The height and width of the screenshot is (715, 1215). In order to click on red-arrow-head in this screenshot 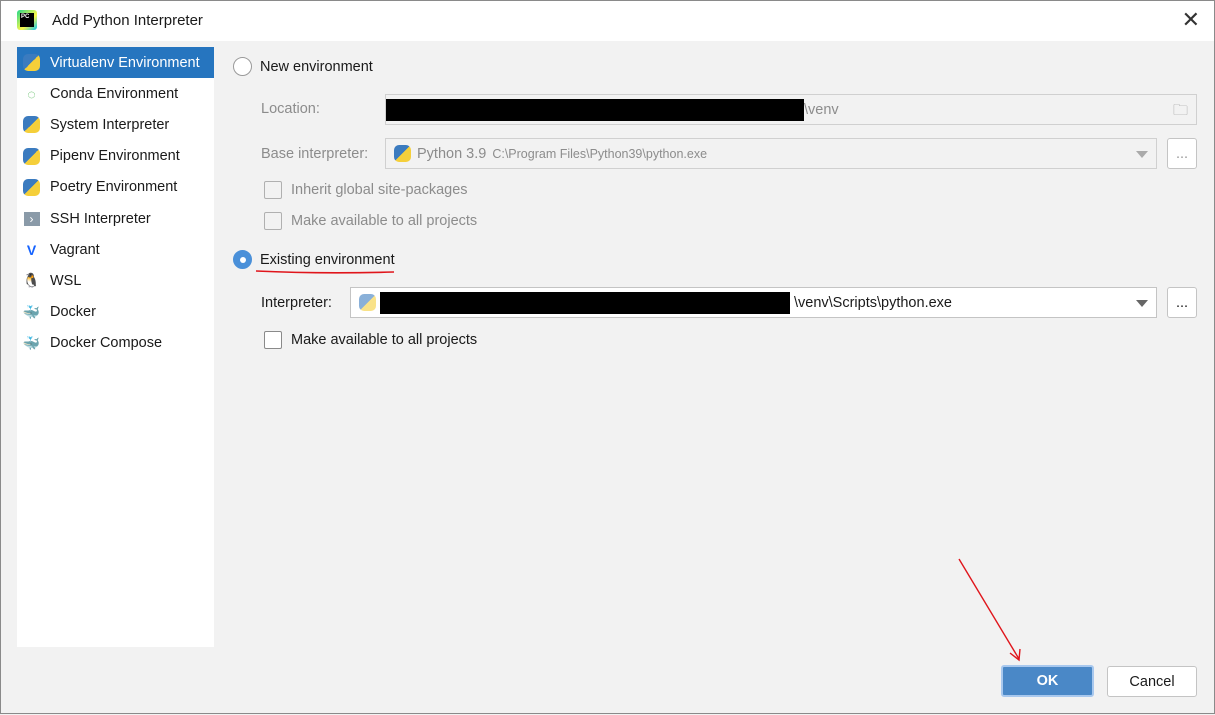, I will do `click(1015, 655)`.